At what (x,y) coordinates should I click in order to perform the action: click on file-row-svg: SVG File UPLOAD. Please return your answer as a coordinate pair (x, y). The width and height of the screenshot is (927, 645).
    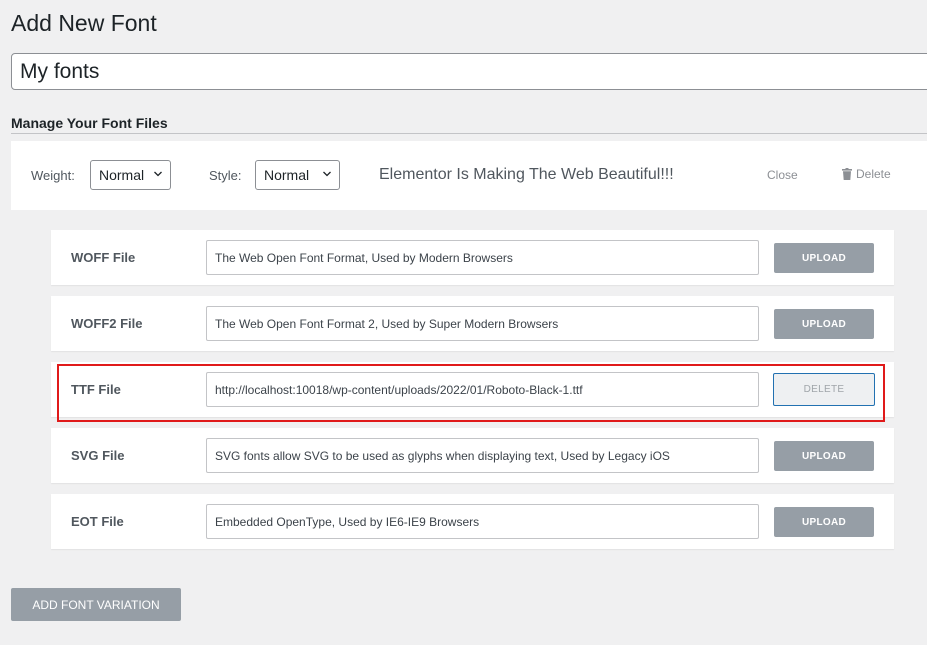
    Looking at the image, I should click on (472, 455).